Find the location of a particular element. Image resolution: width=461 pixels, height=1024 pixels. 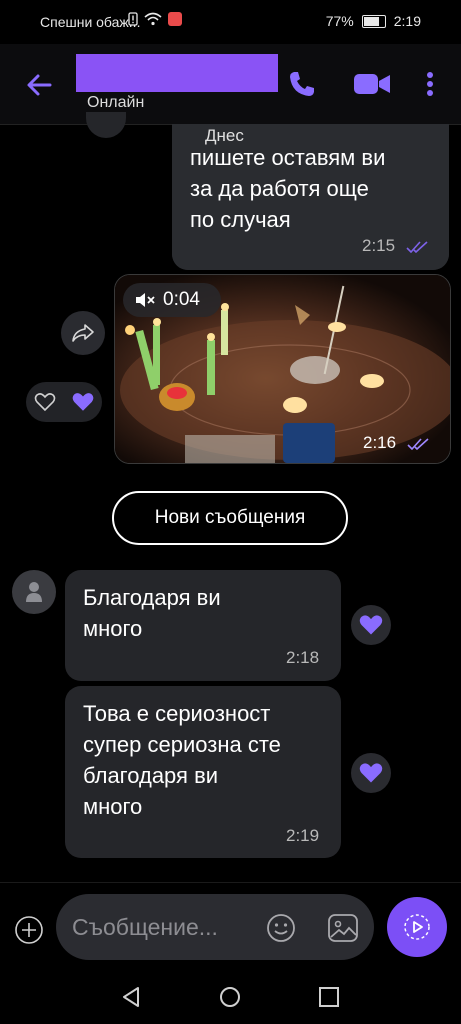

forward-button is located at coordinates (83, 333).